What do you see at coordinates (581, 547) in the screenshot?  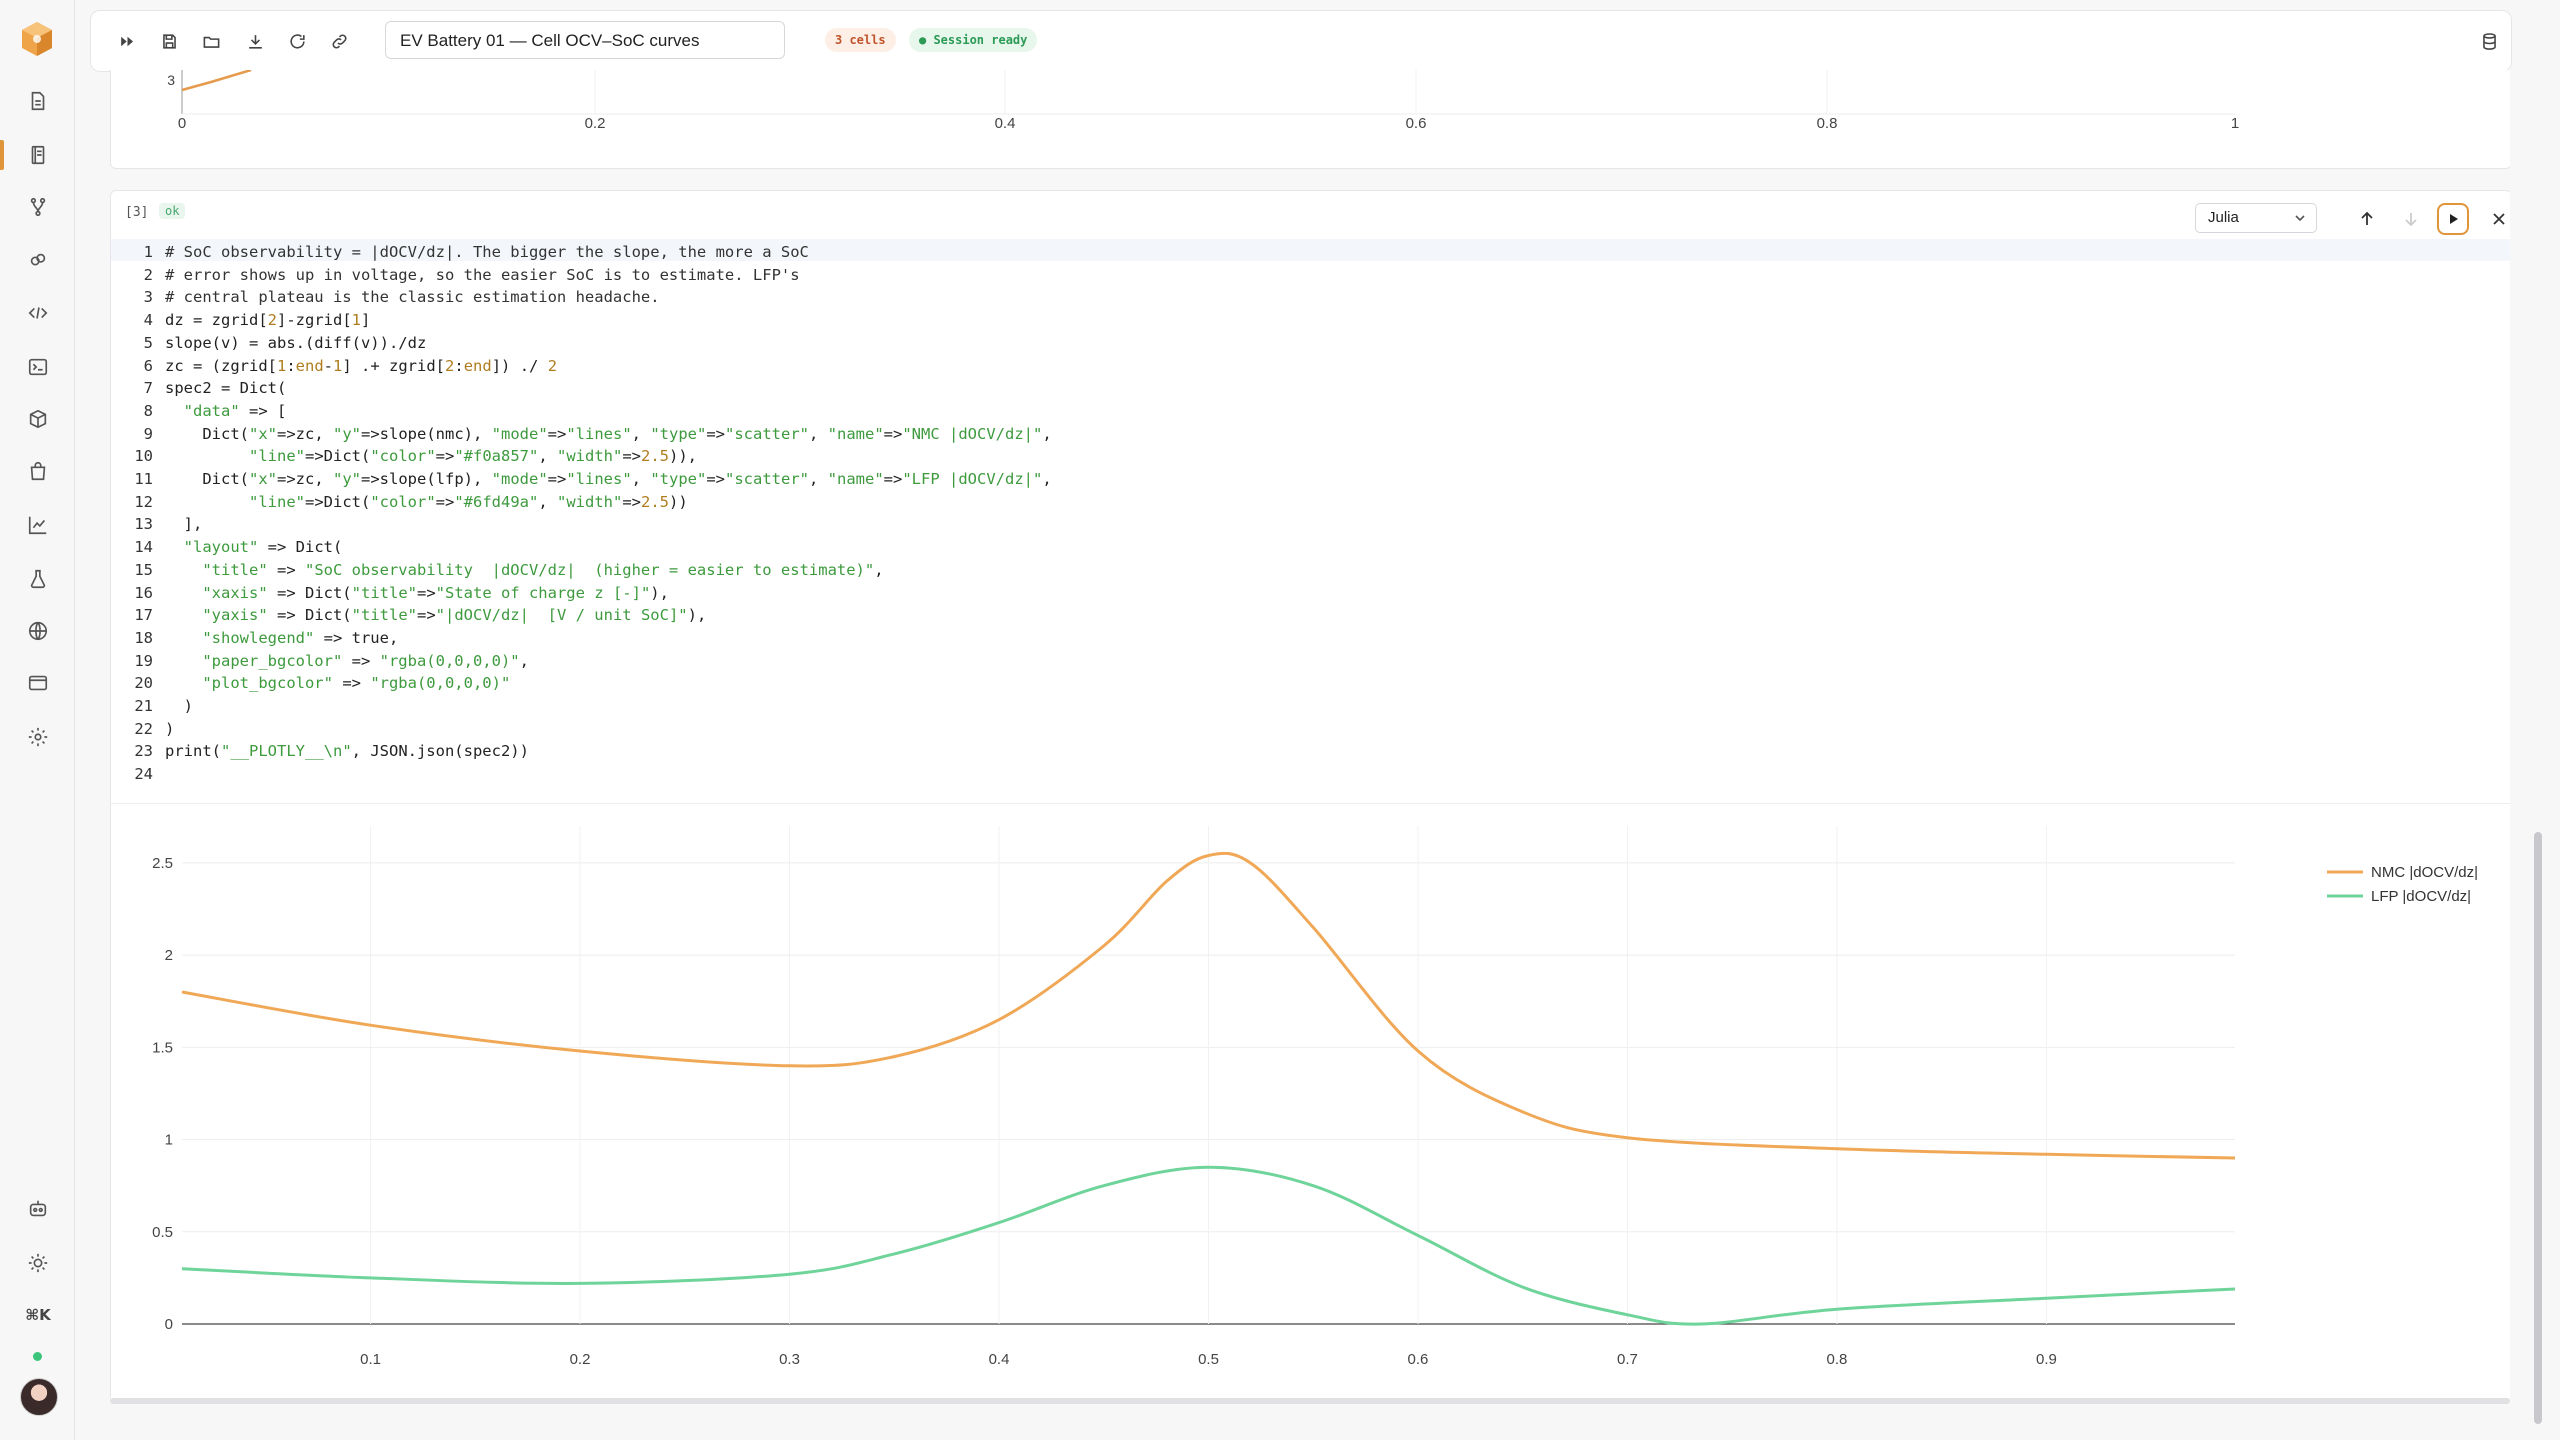 I see `code-line: 14 "layout" => Dict(` at bounding box center [581, 547].